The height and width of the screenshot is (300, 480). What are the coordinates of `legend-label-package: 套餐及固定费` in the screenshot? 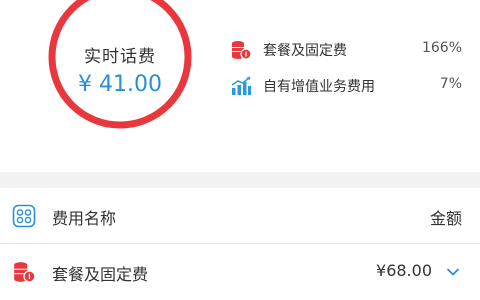 It's located at (305, 51).